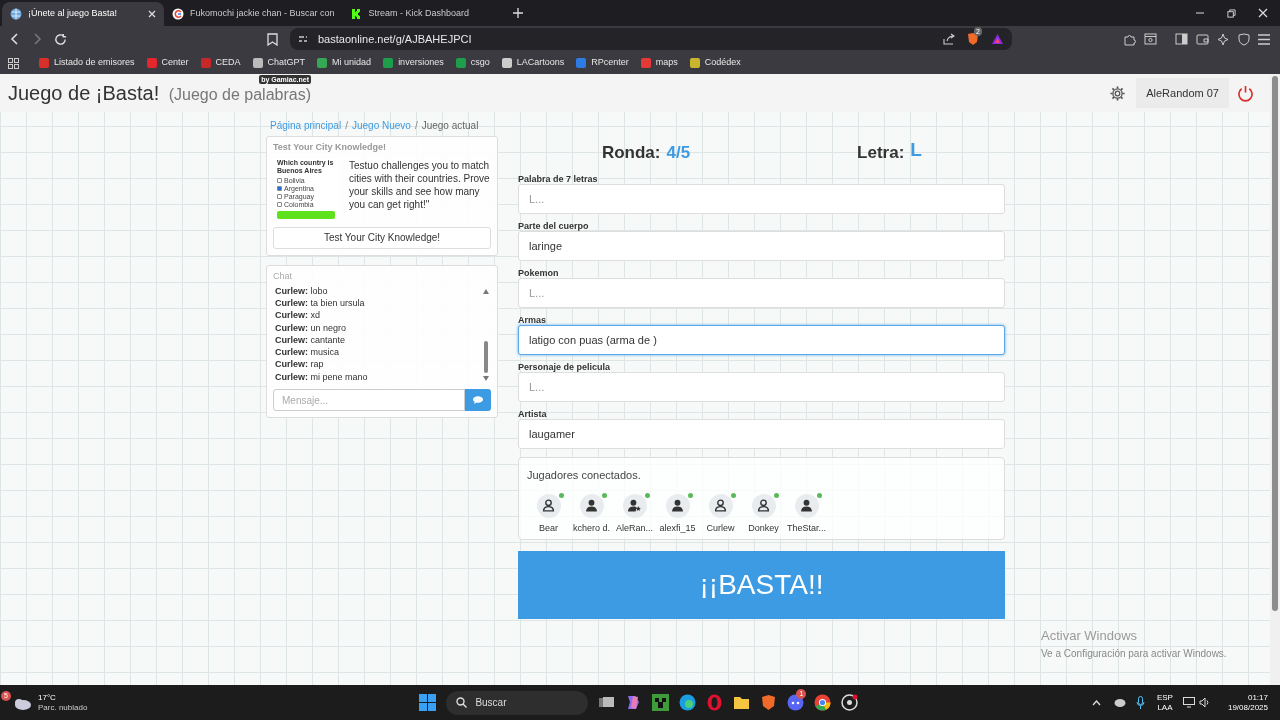  What do you see at coordinates (279, 63) in the screenshot?
I see `bookmark: ChatGPT` at bounding box center [279, 63].